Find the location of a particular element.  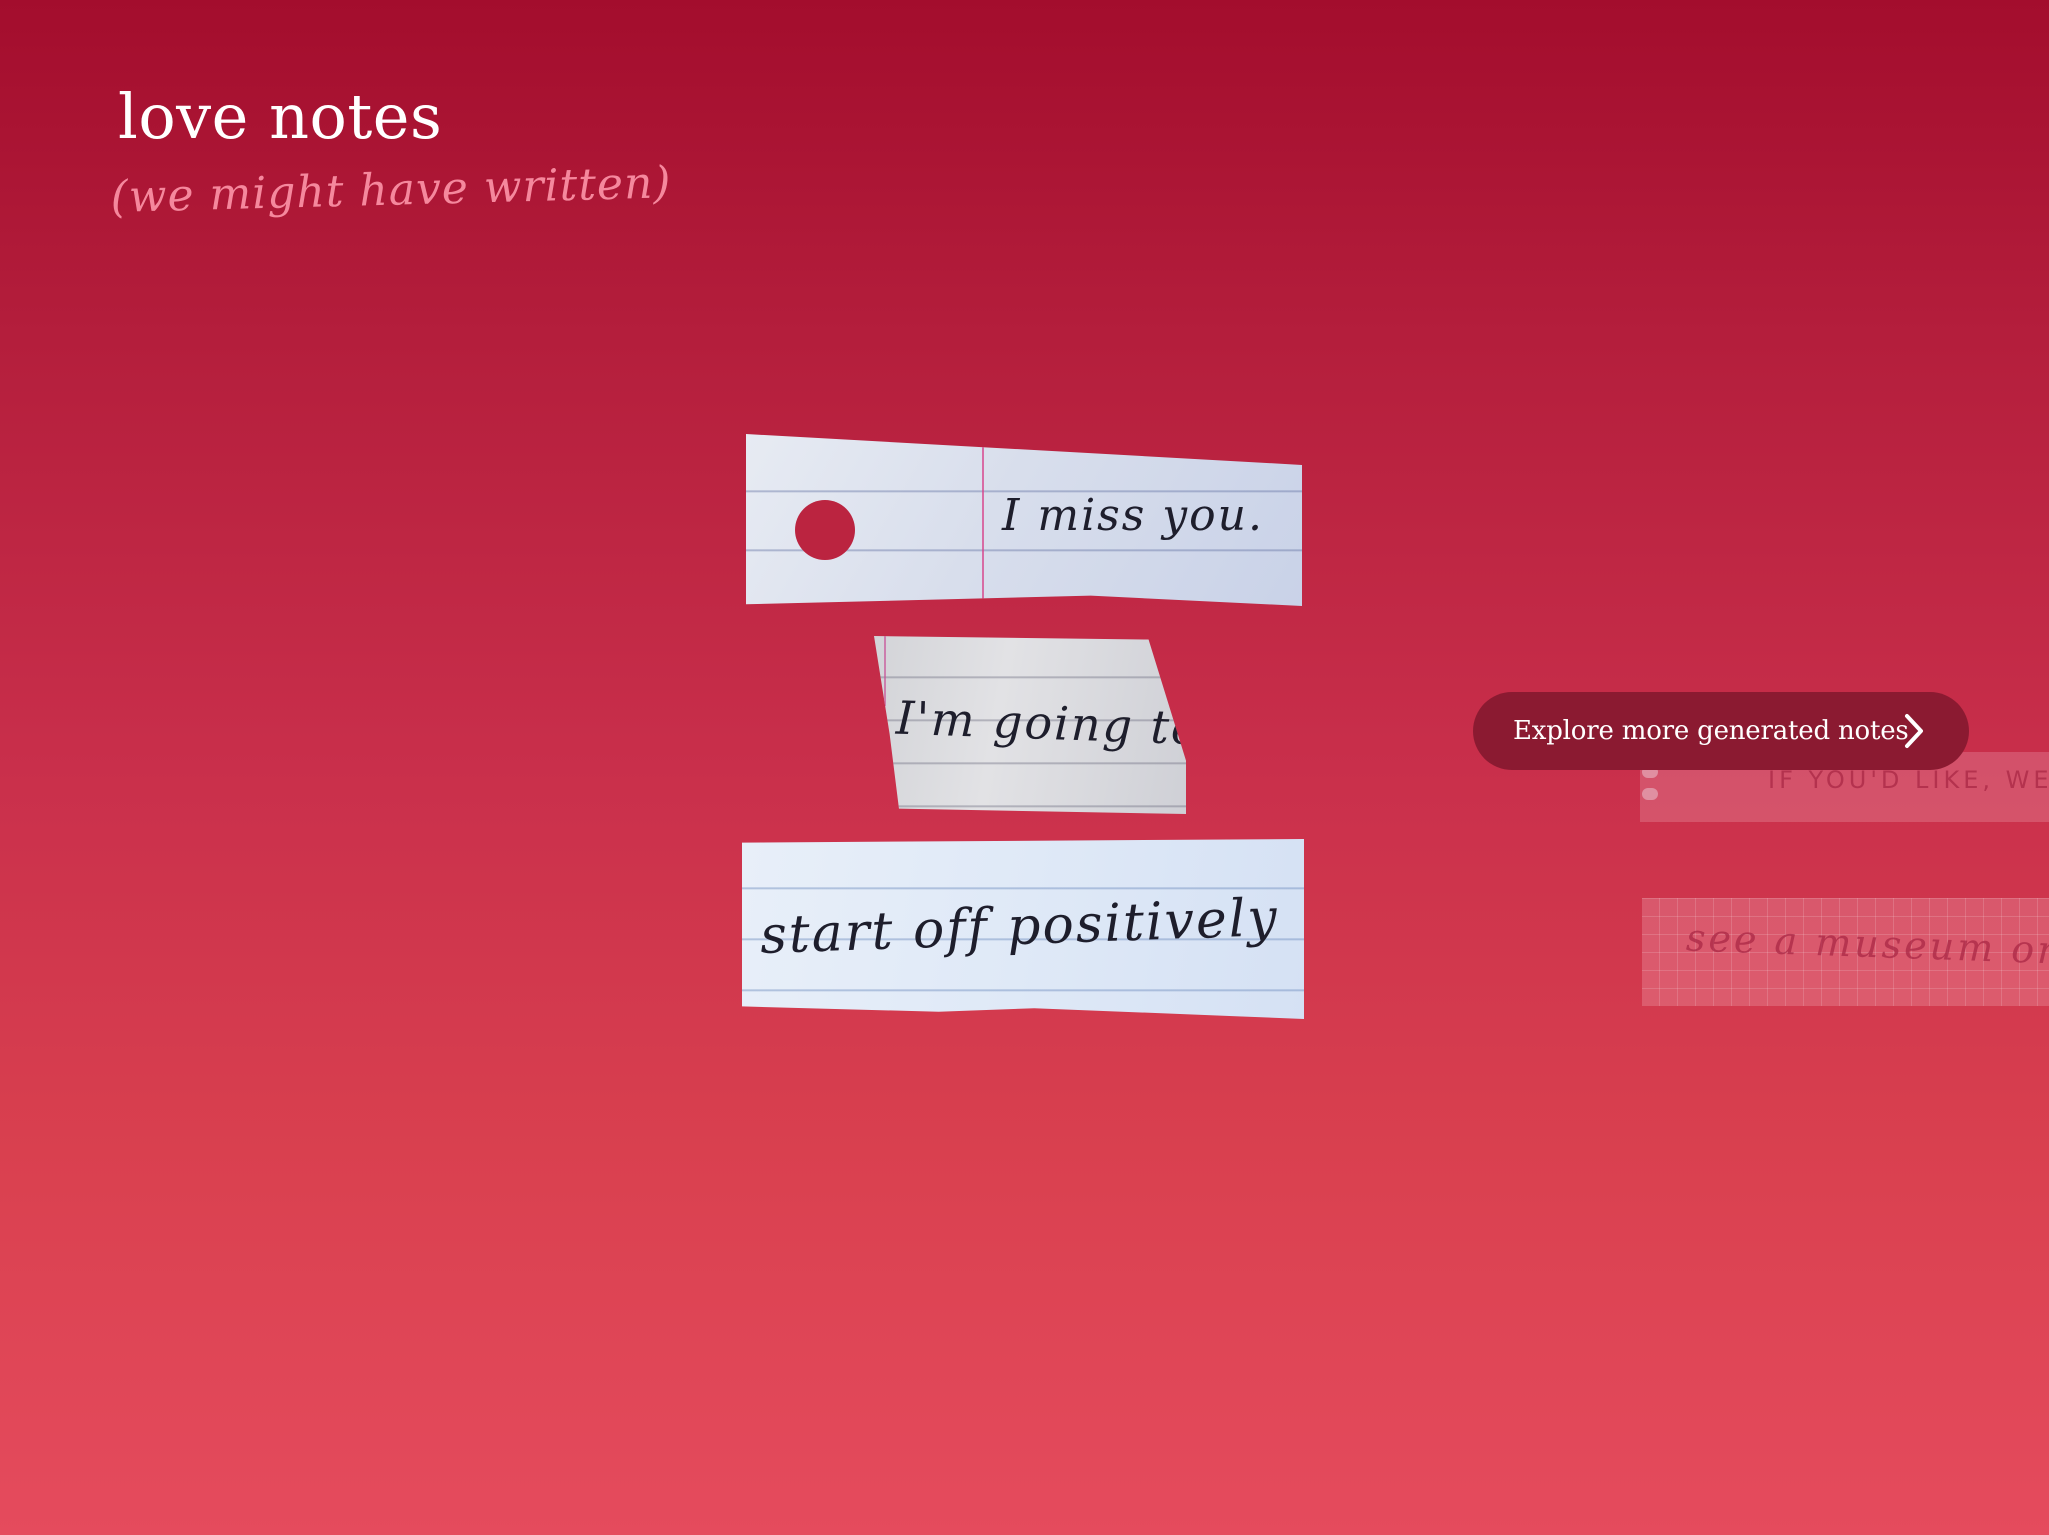

site-subtitle: (we might have written) is located at coordinates (391, 190).